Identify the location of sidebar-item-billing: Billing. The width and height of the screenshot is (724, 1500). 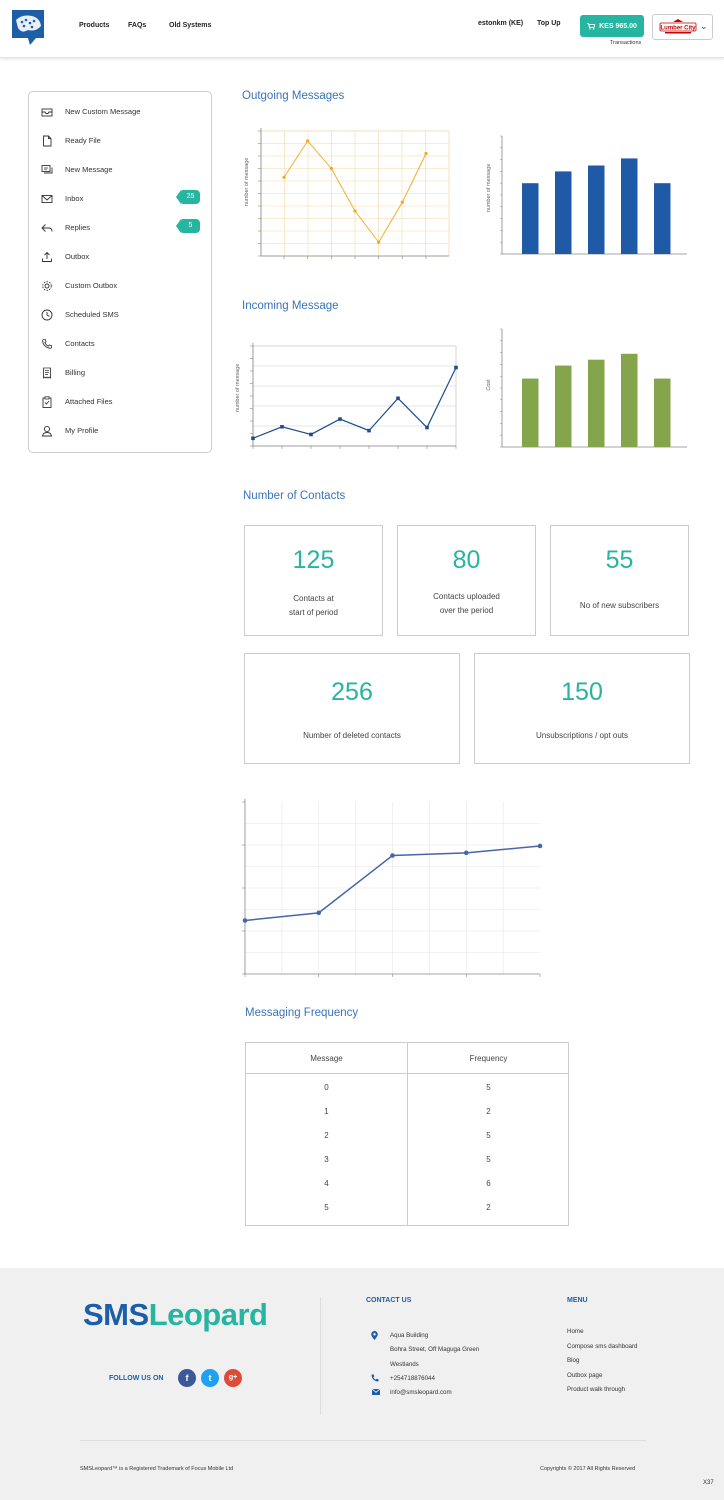
(120, 373).